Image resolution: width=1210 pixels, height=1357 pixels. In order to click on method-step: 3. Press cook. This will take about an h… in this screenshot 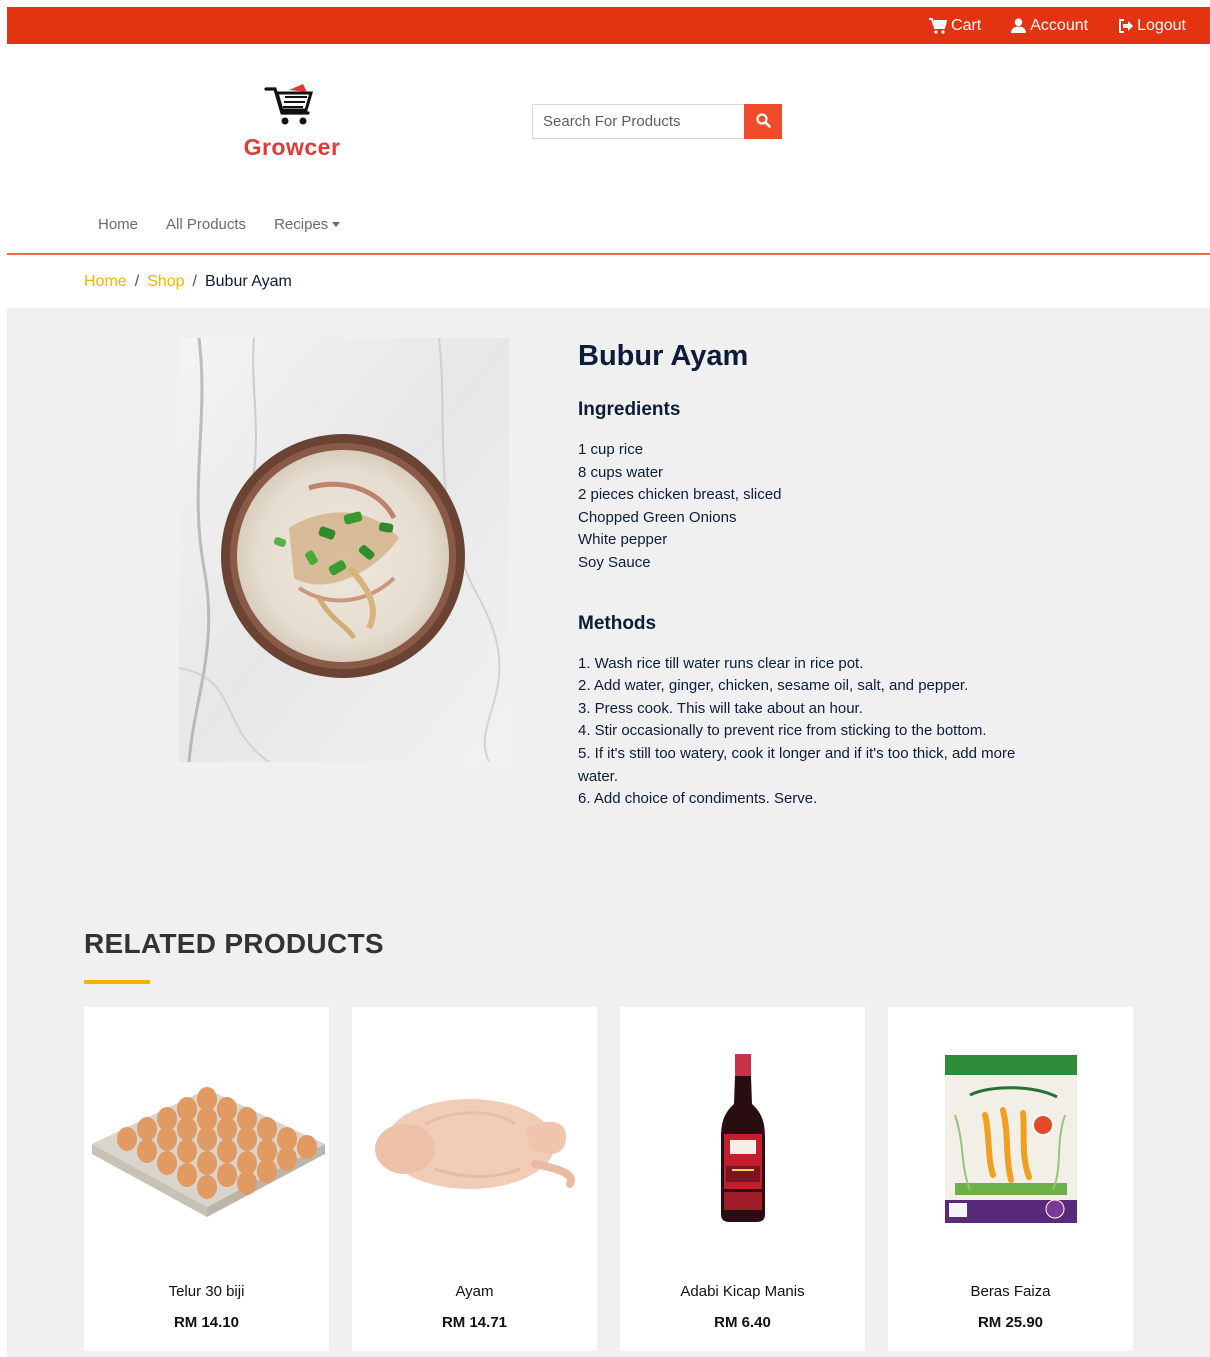, I will do `click(720, 708)`.